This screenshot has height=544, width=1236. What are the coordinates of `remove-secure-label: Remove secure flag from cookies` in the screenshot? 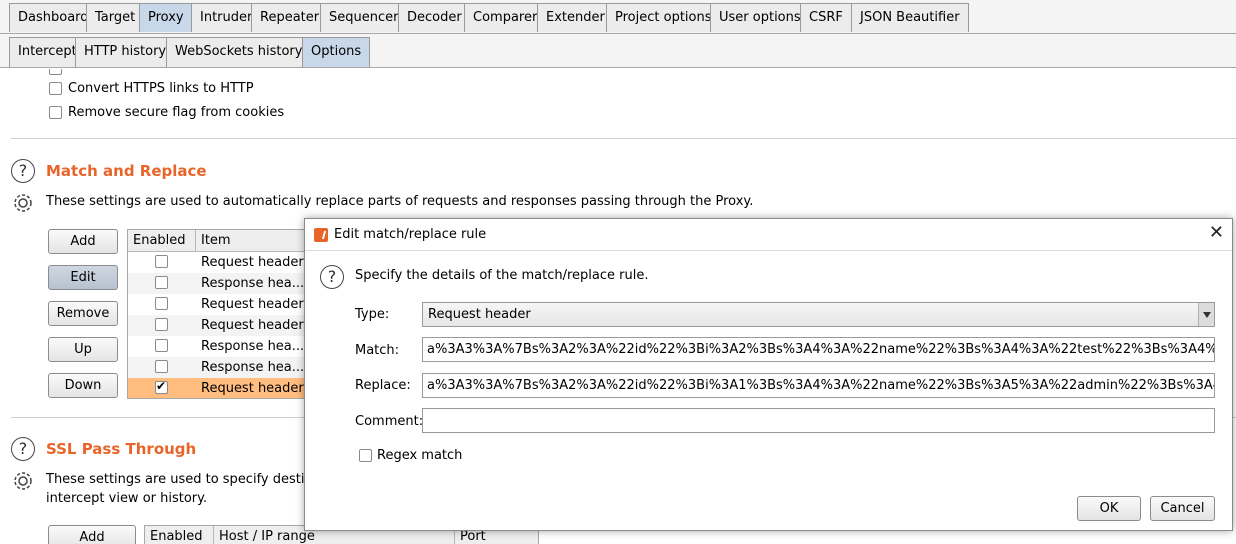 It's located at (176, 112).